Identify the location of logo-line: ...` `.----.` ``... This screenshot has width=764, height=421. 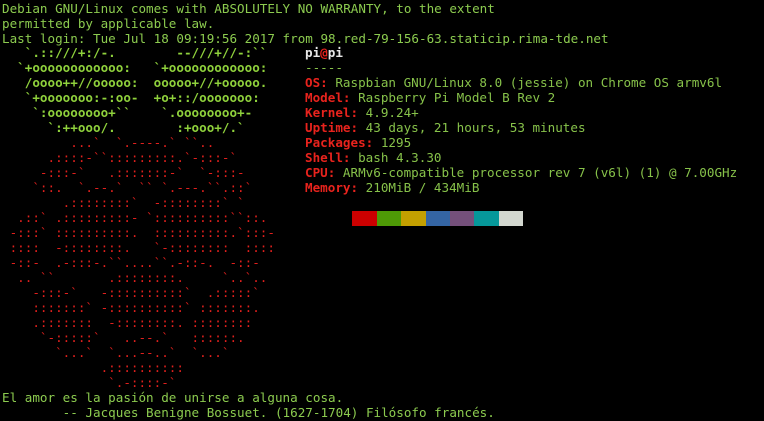
(108, 142).